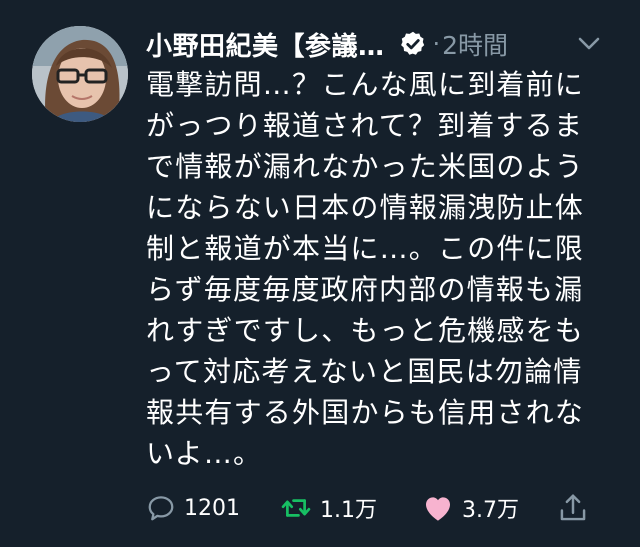 This screenshot has width=640, height=547. What do you see at coordinates (589, 43) in the screenshot?
I see `chevron-down-icon` at bounding box center [589, 43].